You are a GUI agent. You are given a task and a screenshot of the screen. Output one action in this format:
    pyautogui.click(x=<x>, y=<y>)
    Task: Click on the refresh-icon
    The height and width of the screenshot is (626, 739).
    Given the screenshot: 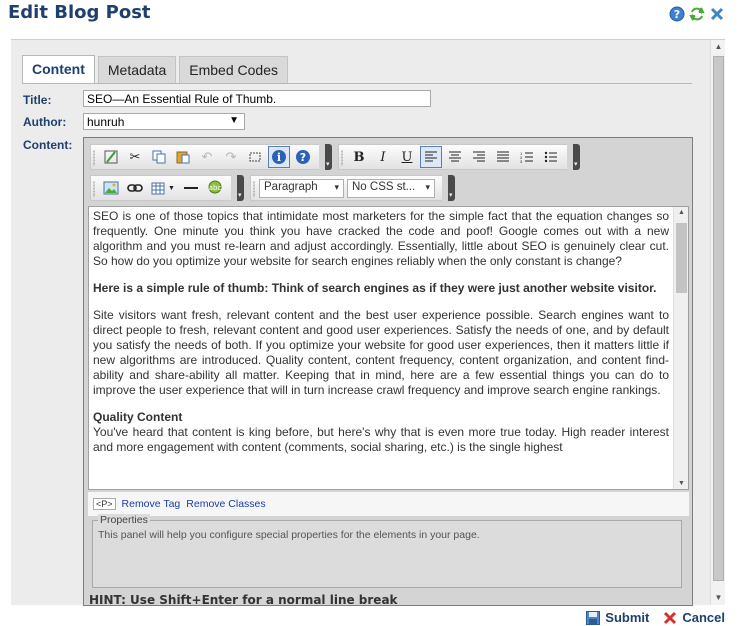 What is the action you would take?
    pyautogui.click(x=697, y=14)
    